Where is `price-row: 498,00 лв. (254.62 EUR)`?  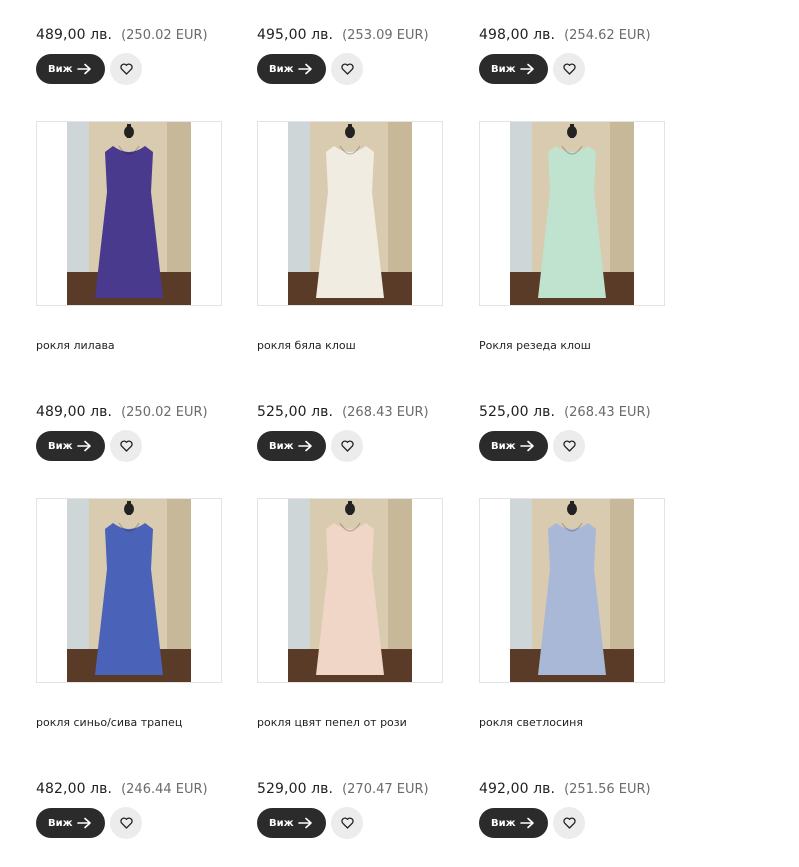 price-row: 498,00 лв. (254.62 EUR) is located at coordinates (565, 35).